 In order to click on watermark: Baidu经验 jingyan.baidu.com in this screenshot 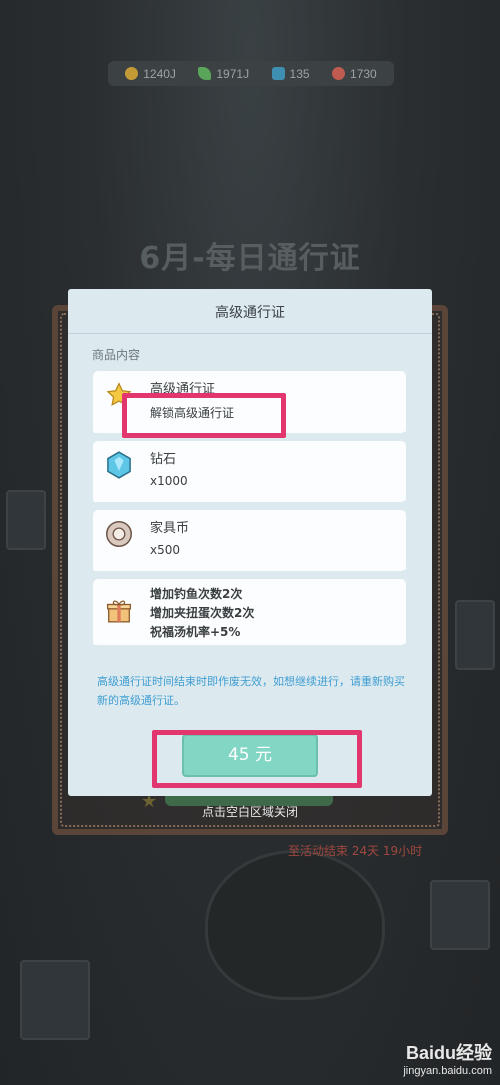, I will do `click(447, 1058)`.